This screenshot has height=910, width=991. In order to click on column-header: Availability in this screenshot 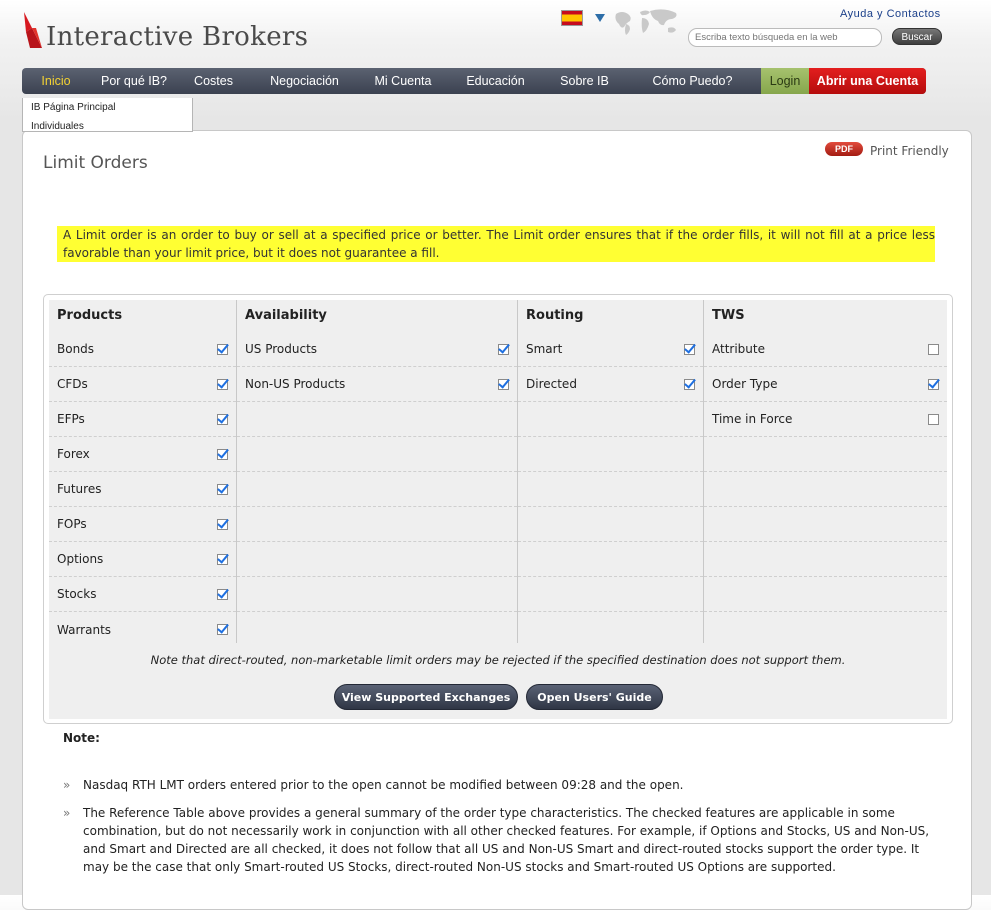, I will do `click(286, 315)`.